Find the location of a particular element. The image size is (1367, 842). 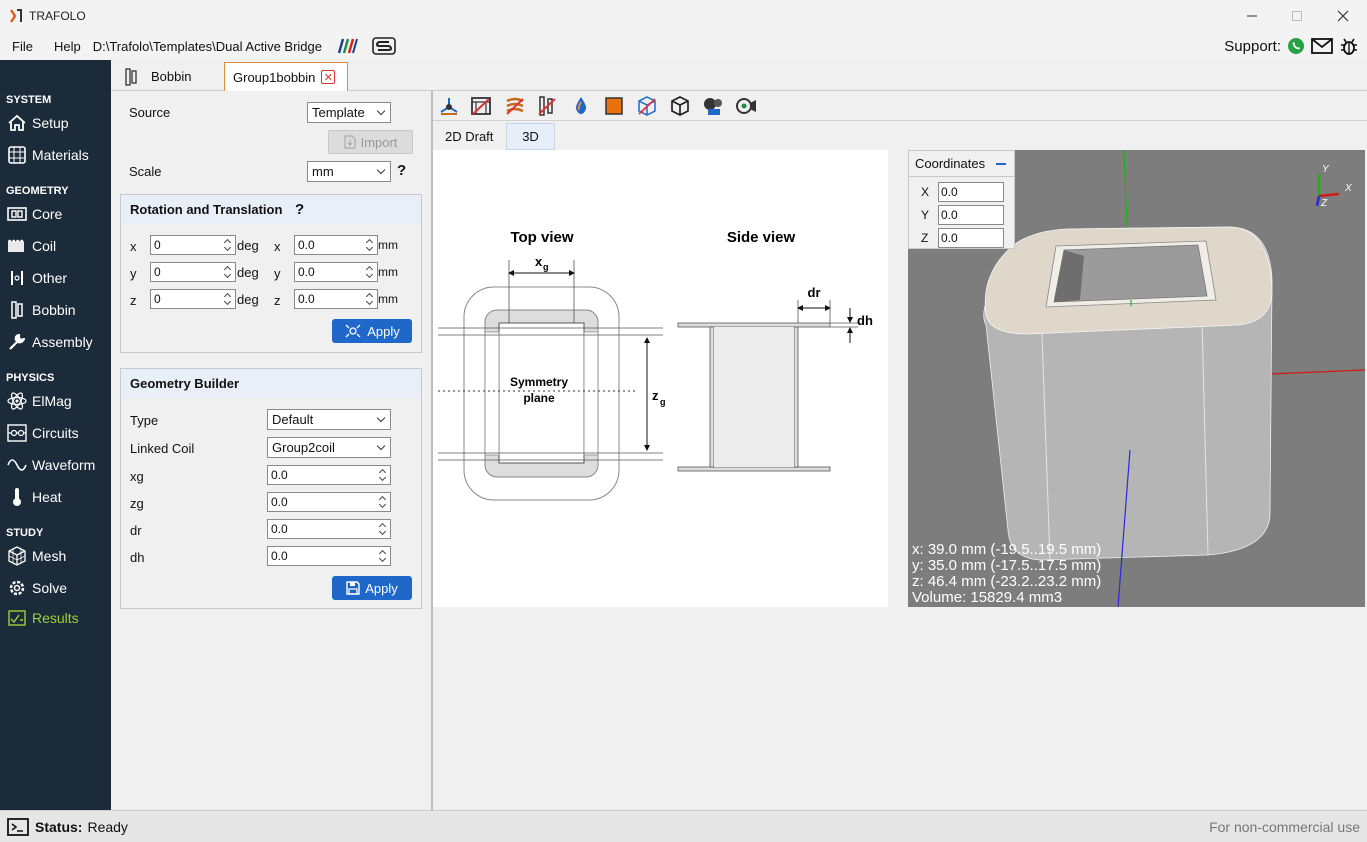

close-window-button is located at coordinates (1343, 16).